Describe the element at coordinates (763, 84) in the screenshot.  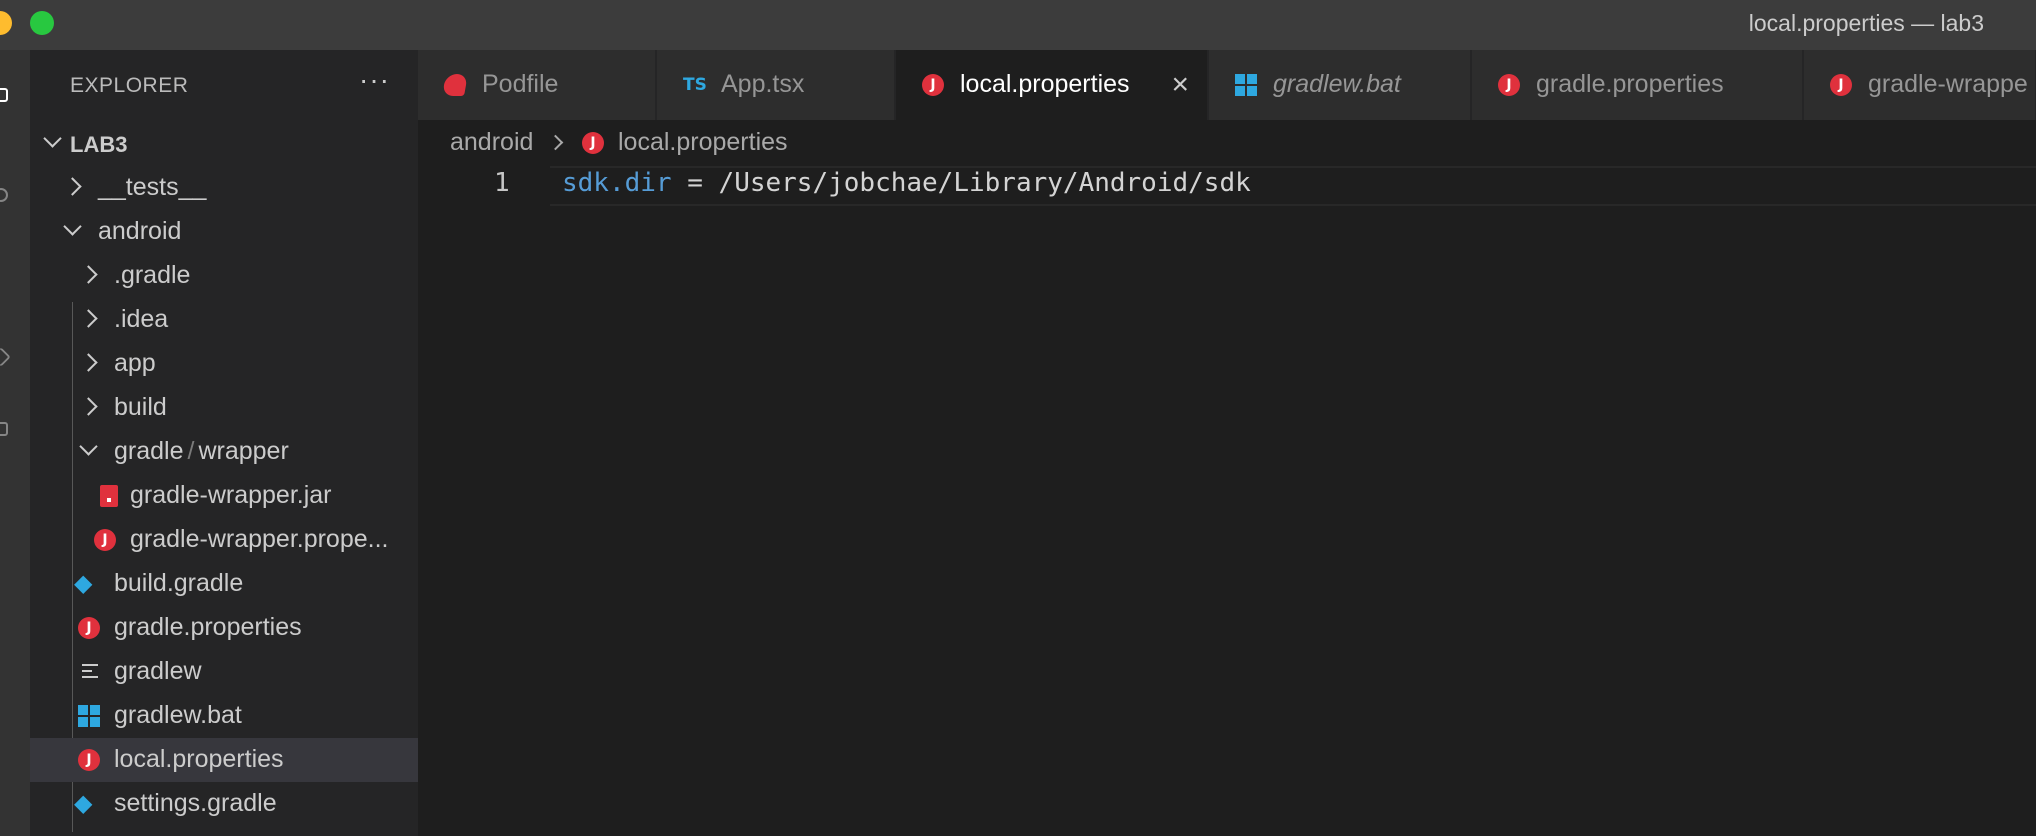
I see `tab-label: App.tsx` at that location.